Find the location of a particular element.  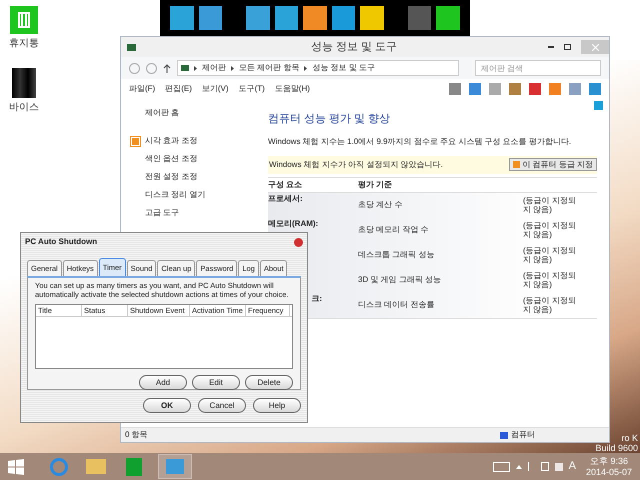

window-title: 성능 정보 및 도구 is located at coordinates (354, 47).